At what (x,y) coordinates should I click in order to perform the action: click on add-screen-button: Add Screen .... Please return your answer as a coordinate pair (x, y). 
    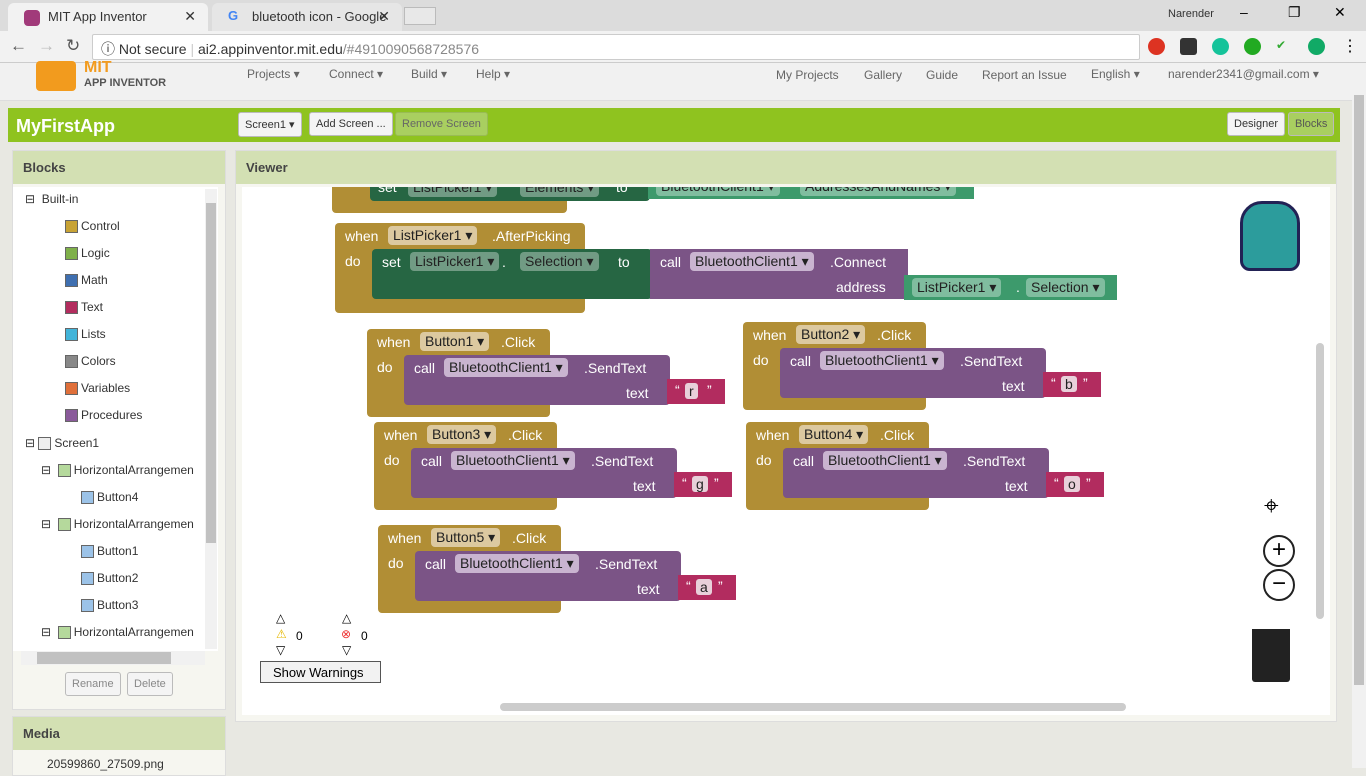
    Looking at the image, I should click on (351, 124).